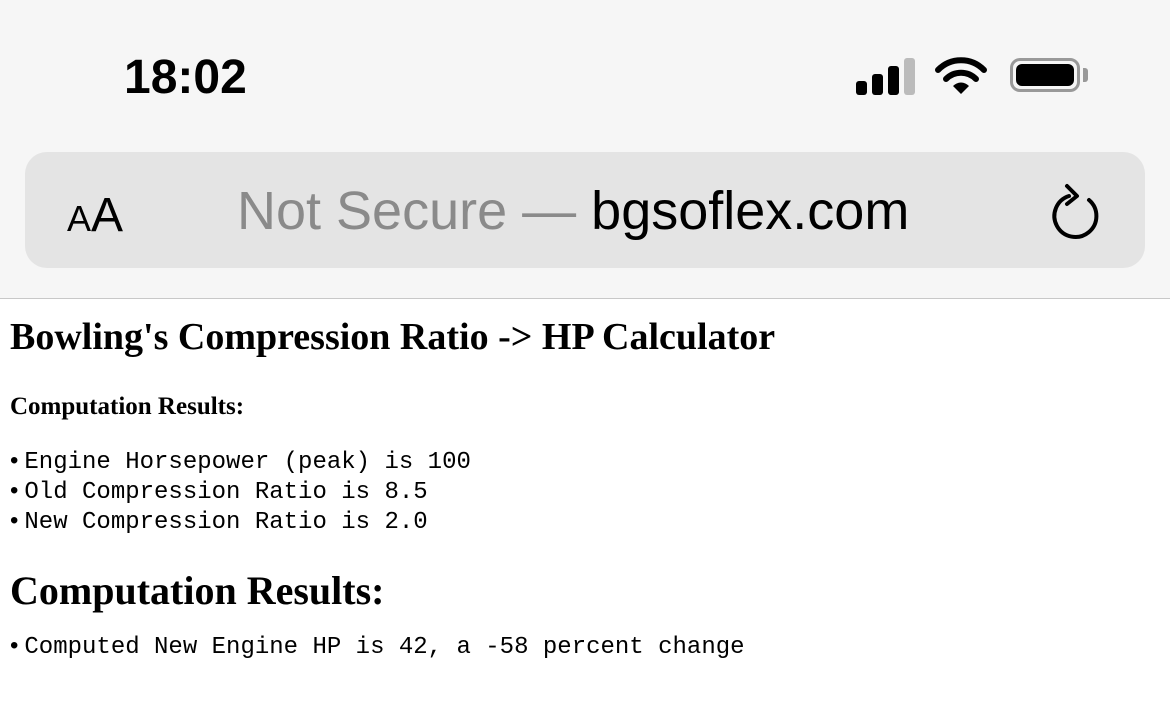 This screenshot has height=720, width=1170. I want to click on list-item: Engine Horsepower (peak) is 100, so click(585, 462).